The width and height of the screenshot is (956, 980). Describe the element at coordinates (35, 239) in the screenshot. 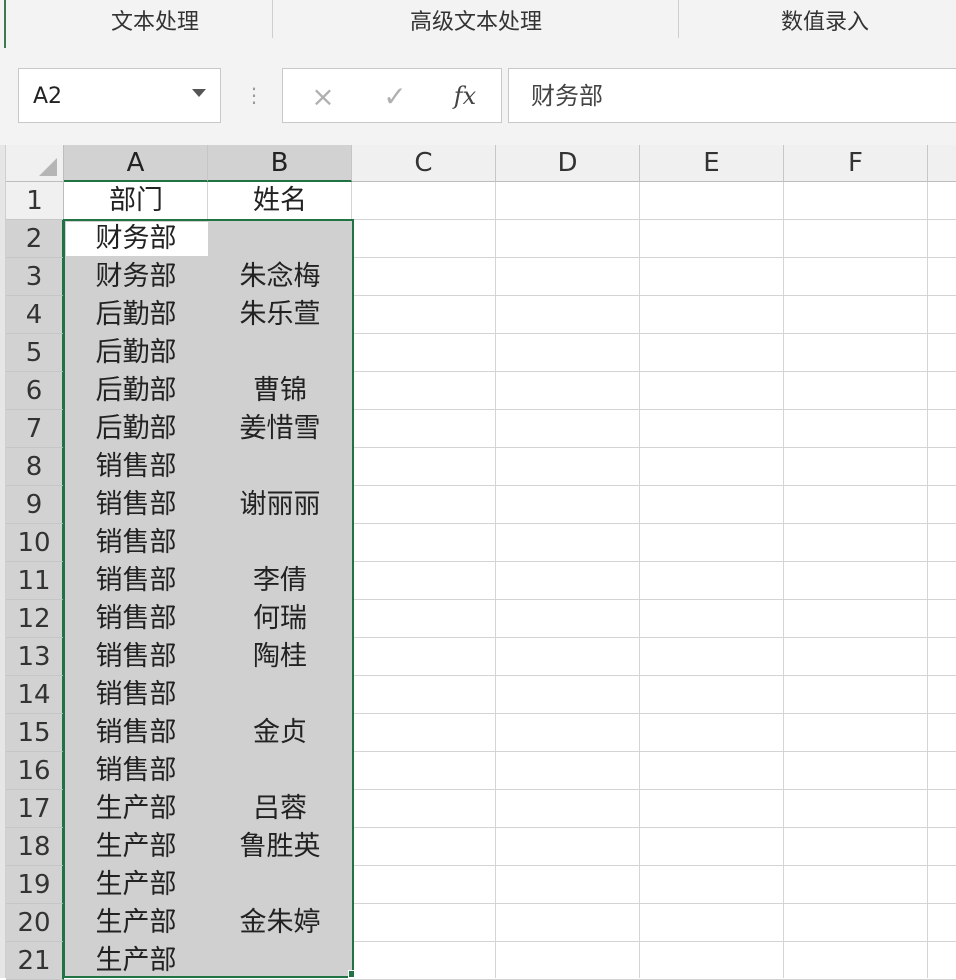

I see `row-header-2: 2` at that location.